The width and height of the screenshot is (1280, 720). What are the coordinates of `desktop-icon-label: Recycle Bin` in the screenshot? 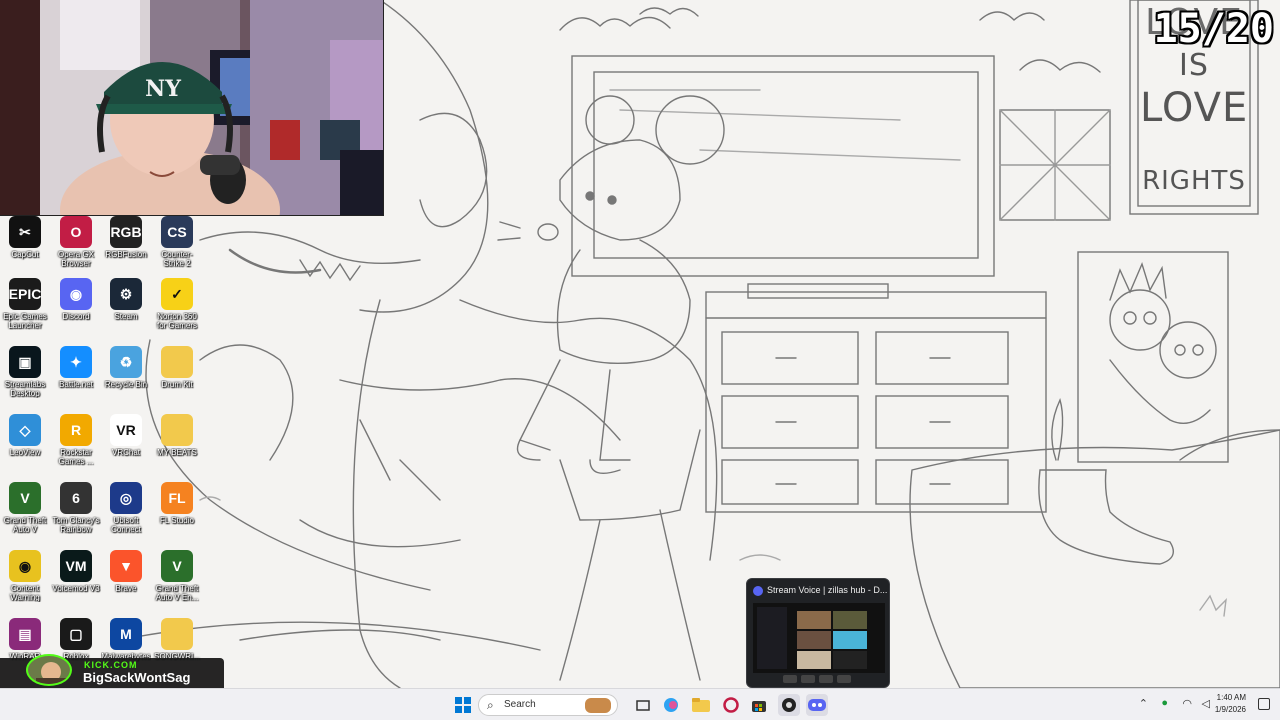 It's located at (126, 384).